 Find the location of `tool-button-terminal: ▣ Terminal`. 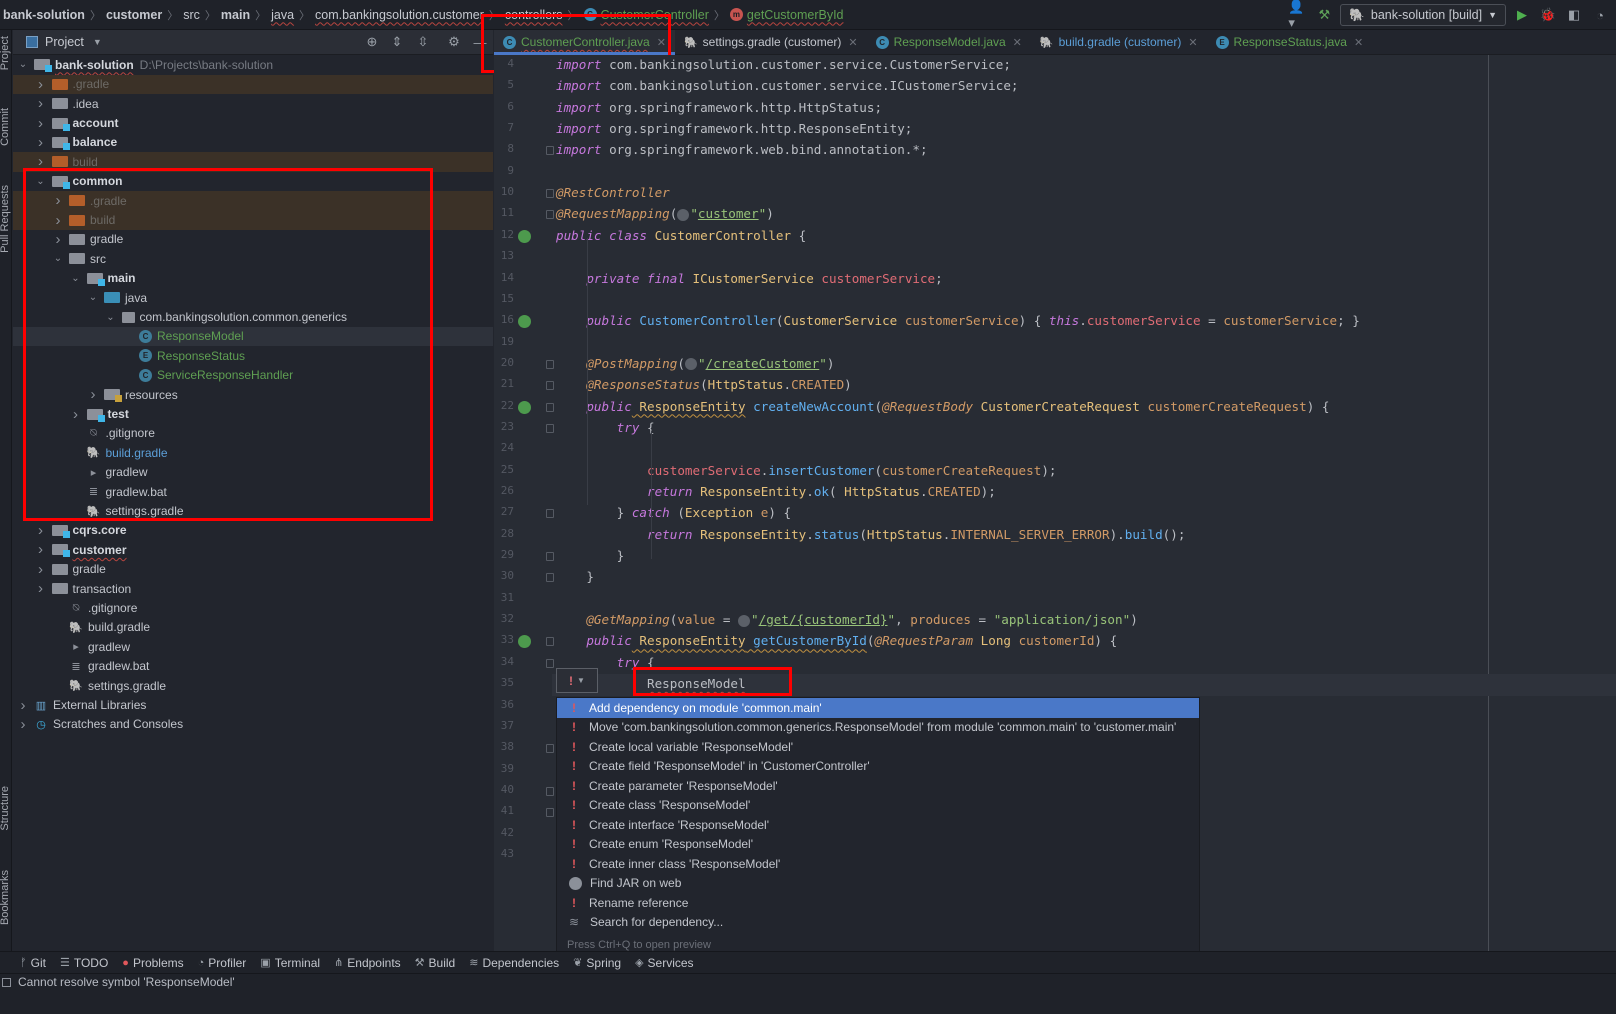

tool-button-terminal: ▣ Terminal is located at coordinates (290, 963).